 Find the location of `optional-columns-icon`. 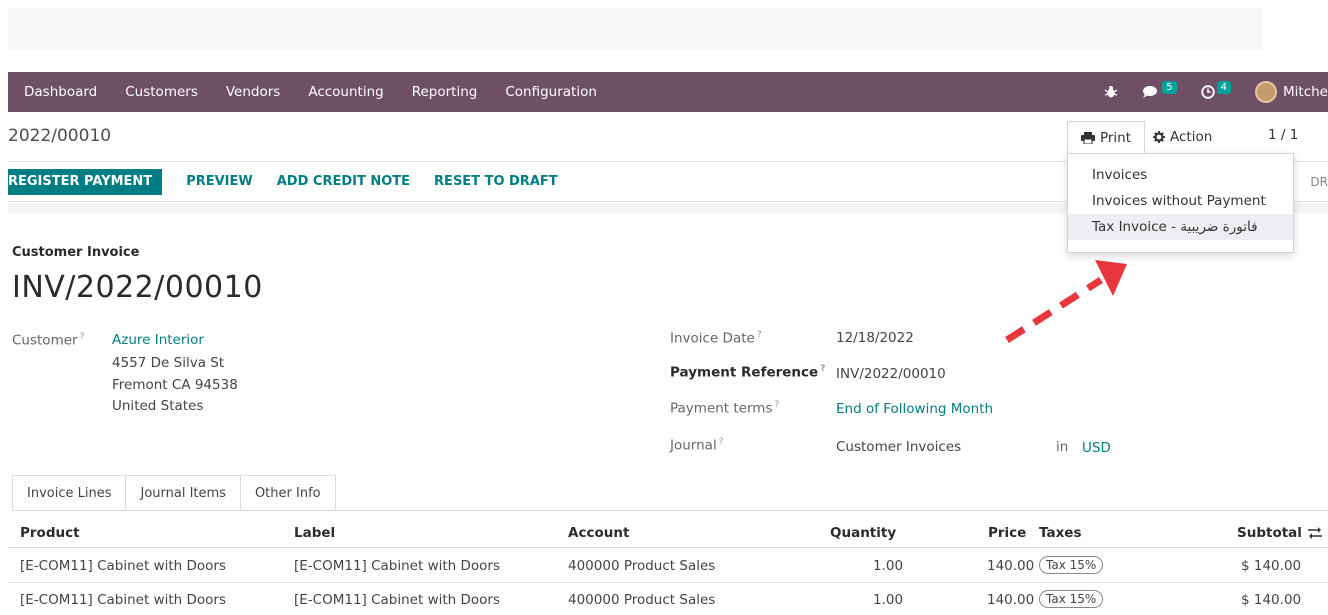

optional-columns-icon is located at coordinates (1315, 533).